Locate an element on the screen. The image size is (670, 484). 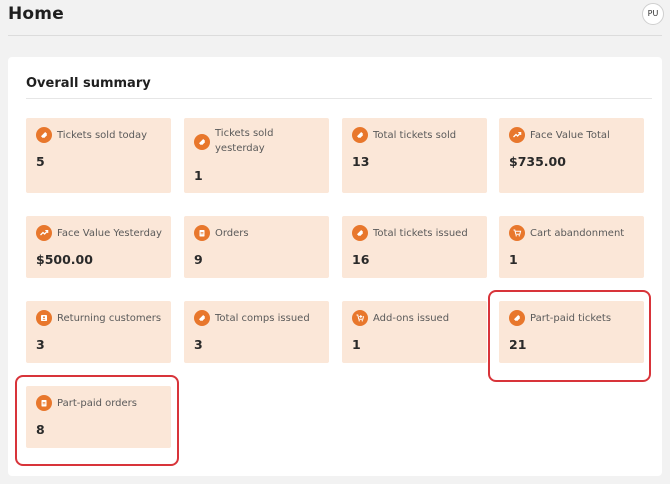
tile-label: Total tickets issued is located at coordinates (420, 233).